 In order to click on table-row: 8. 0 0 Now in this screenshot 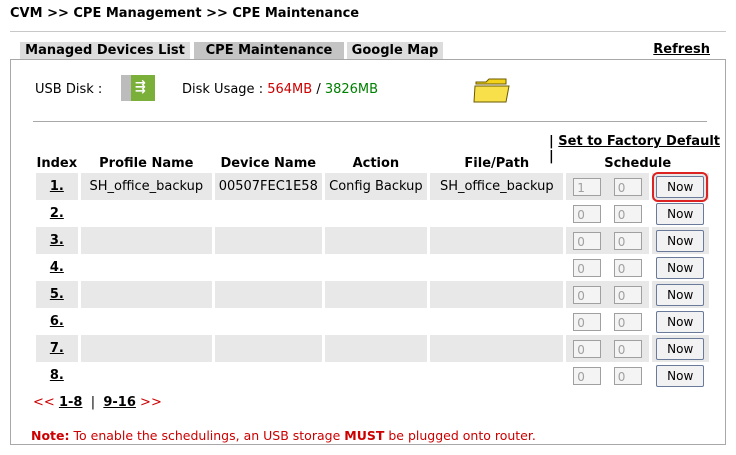, I will do `click(371, 375)`.